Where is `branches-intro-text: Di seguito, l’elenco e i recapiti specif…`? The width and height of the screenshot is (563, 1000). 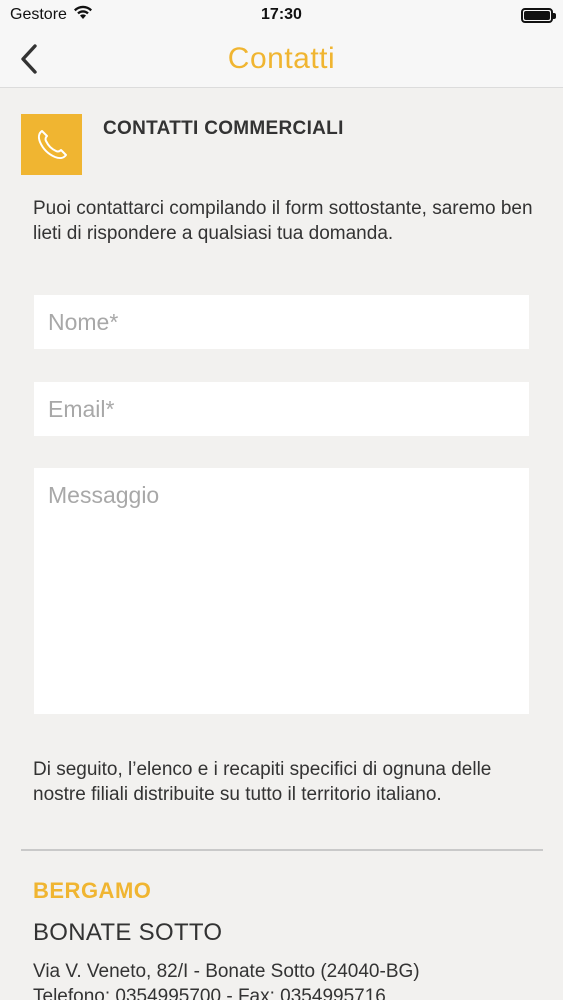 branches-intro-text: Di seguito, l’elenco e i recapiti specif… is located at coordinates (262, 782).